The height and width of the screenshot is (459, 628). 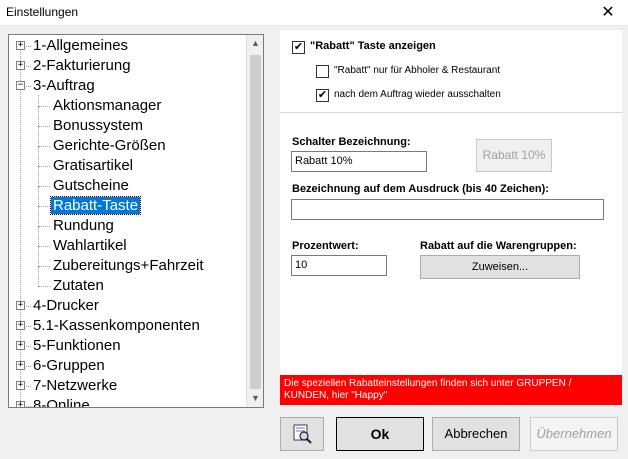 I want to click on only-pickup-label: "Rabatt" nur für Abholer & Restaurant, so click(x=417, y=70).